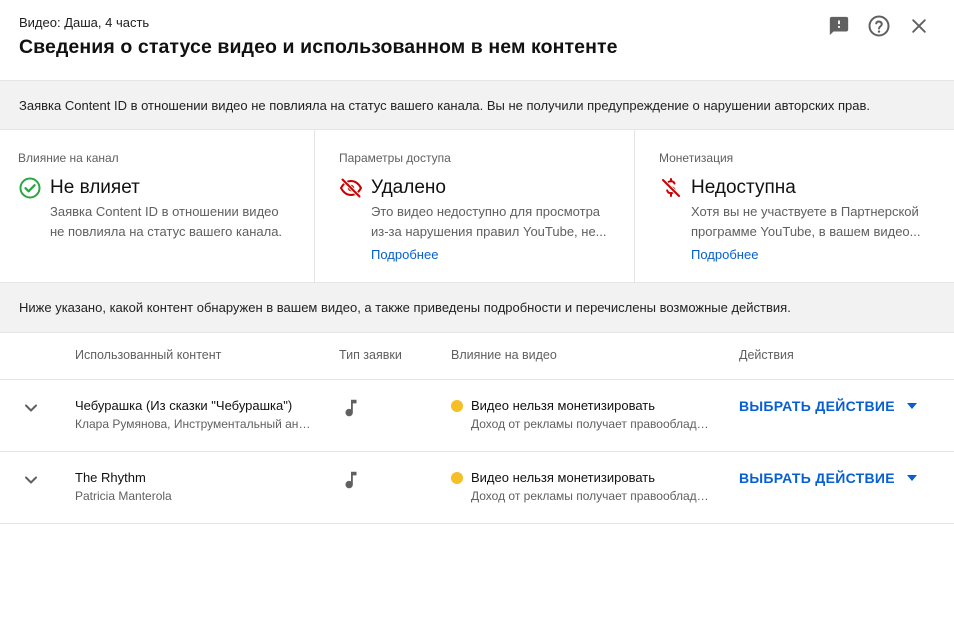 This screenshot has width=954, height=633. What do you see at coordinates (395, 158) in the screenshot?
I see `card-label: Параметры доступа` at bounding box center [395, 158].